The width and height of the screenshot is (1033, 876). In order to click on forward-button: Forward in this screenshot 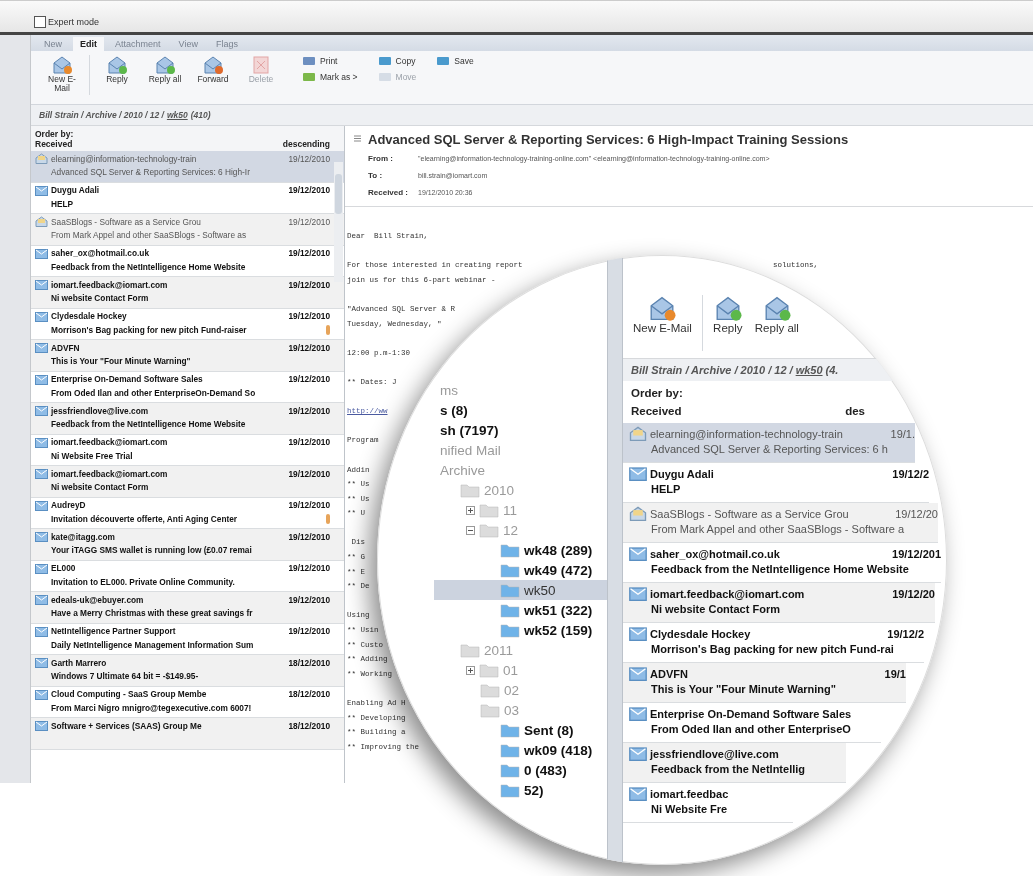, I will do `click(213, 70)`.